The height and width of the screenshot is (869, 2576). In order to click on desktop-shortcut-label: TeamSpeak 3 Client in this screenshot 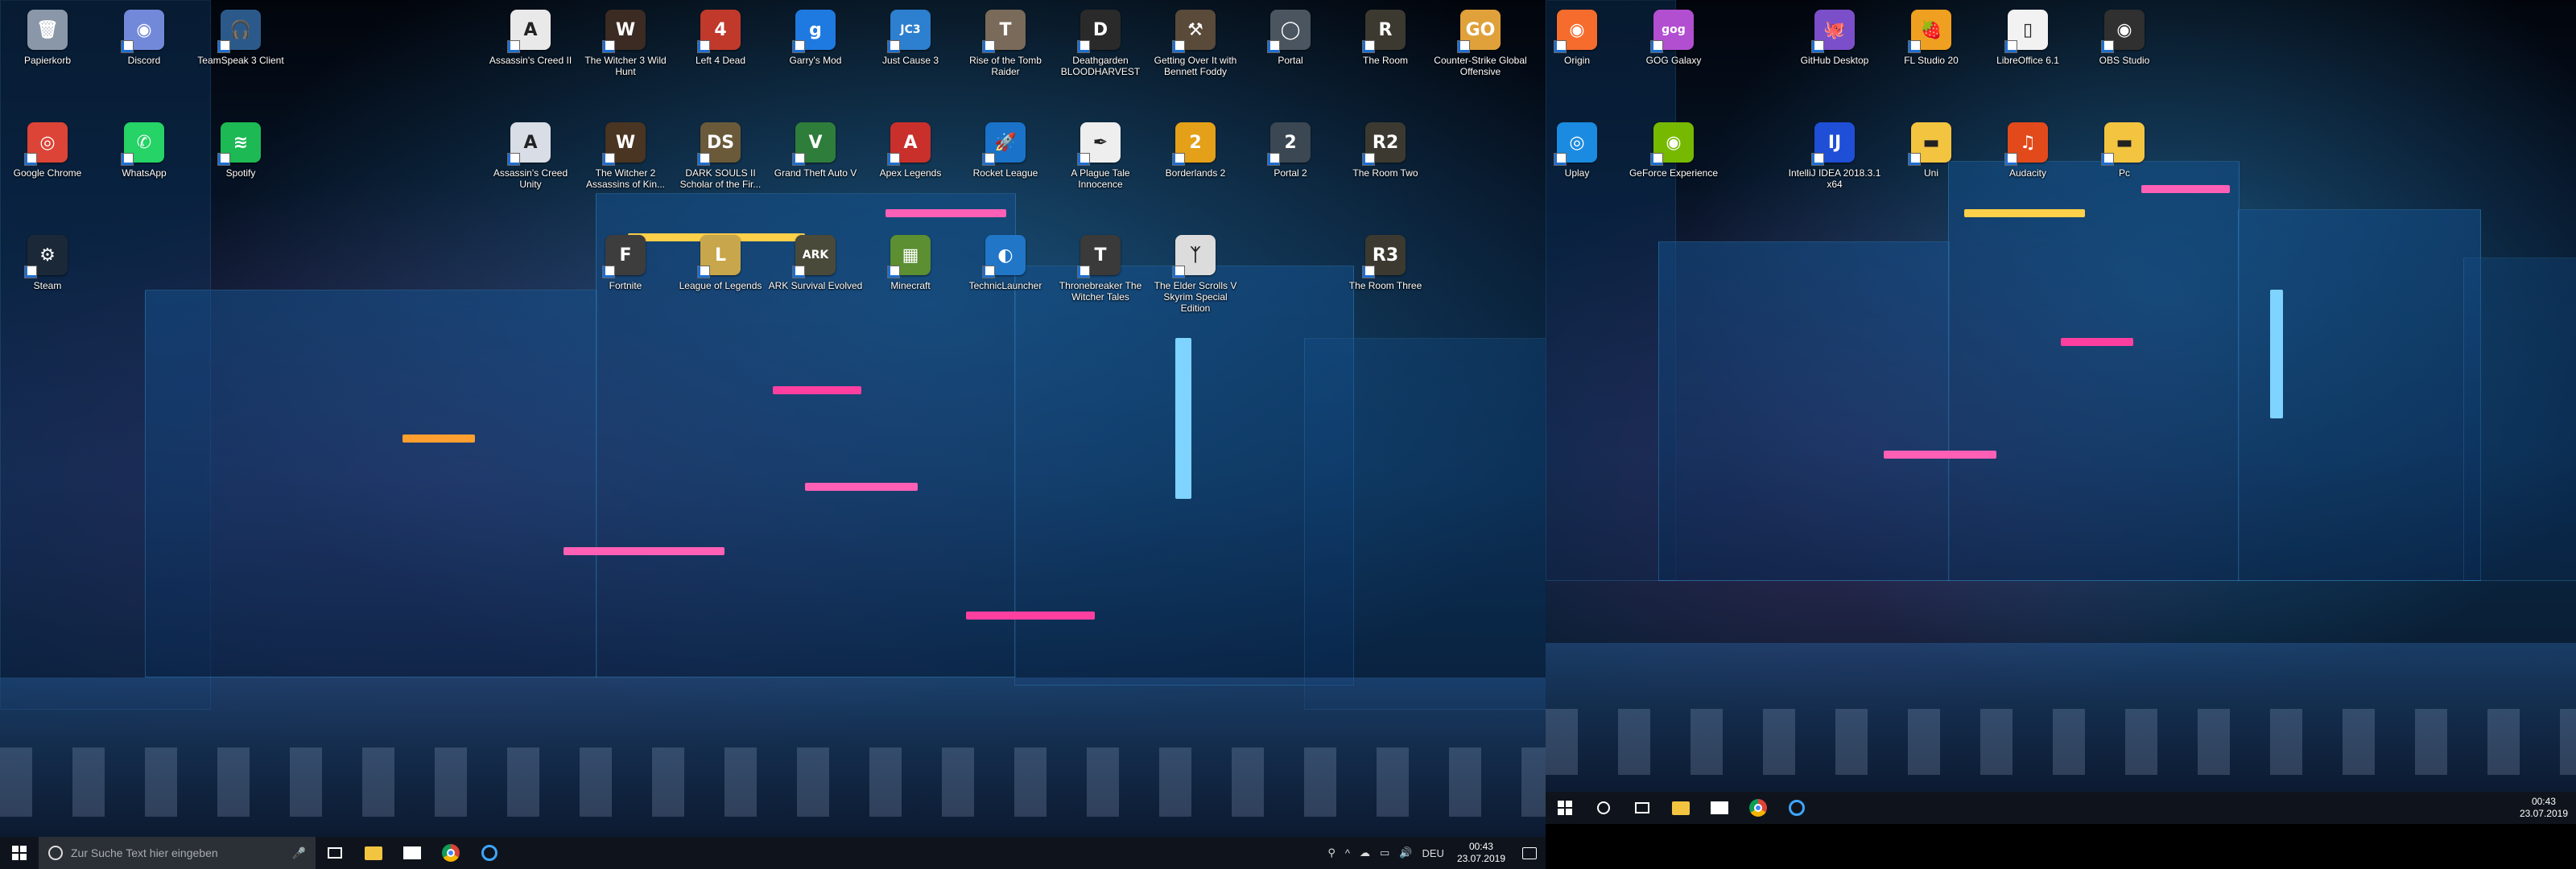, I will do `click(240, 61)`.